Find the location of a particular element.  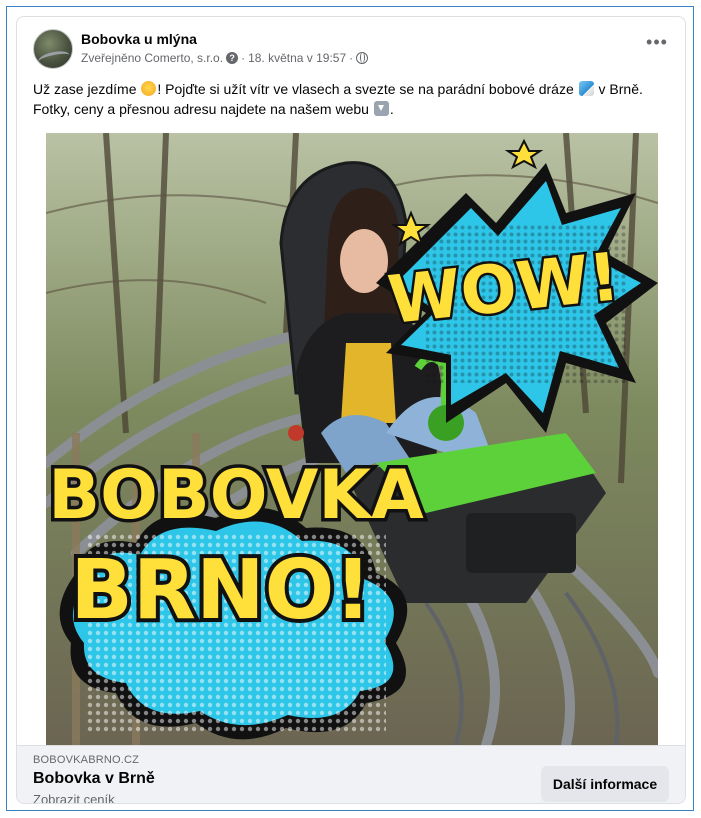

question-circle-icon: ? is located at coordinates (232, 58).